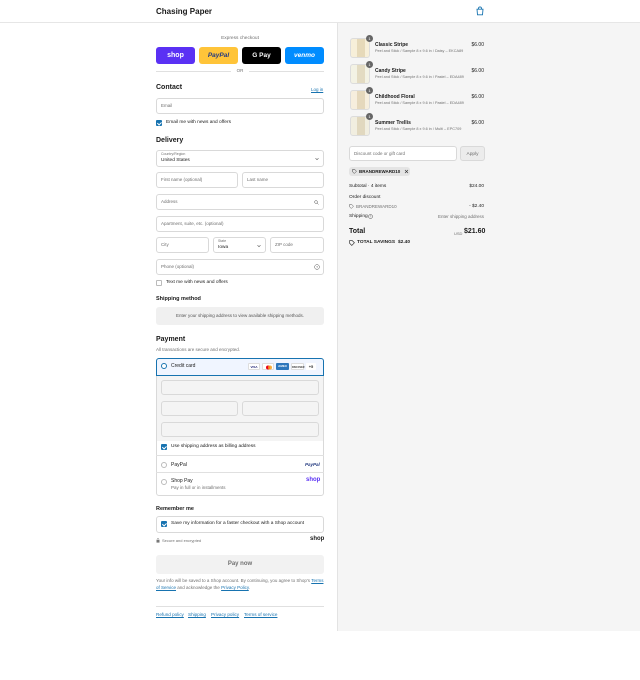  I want to click on amex-icon: AMEX, so click(282, 366).